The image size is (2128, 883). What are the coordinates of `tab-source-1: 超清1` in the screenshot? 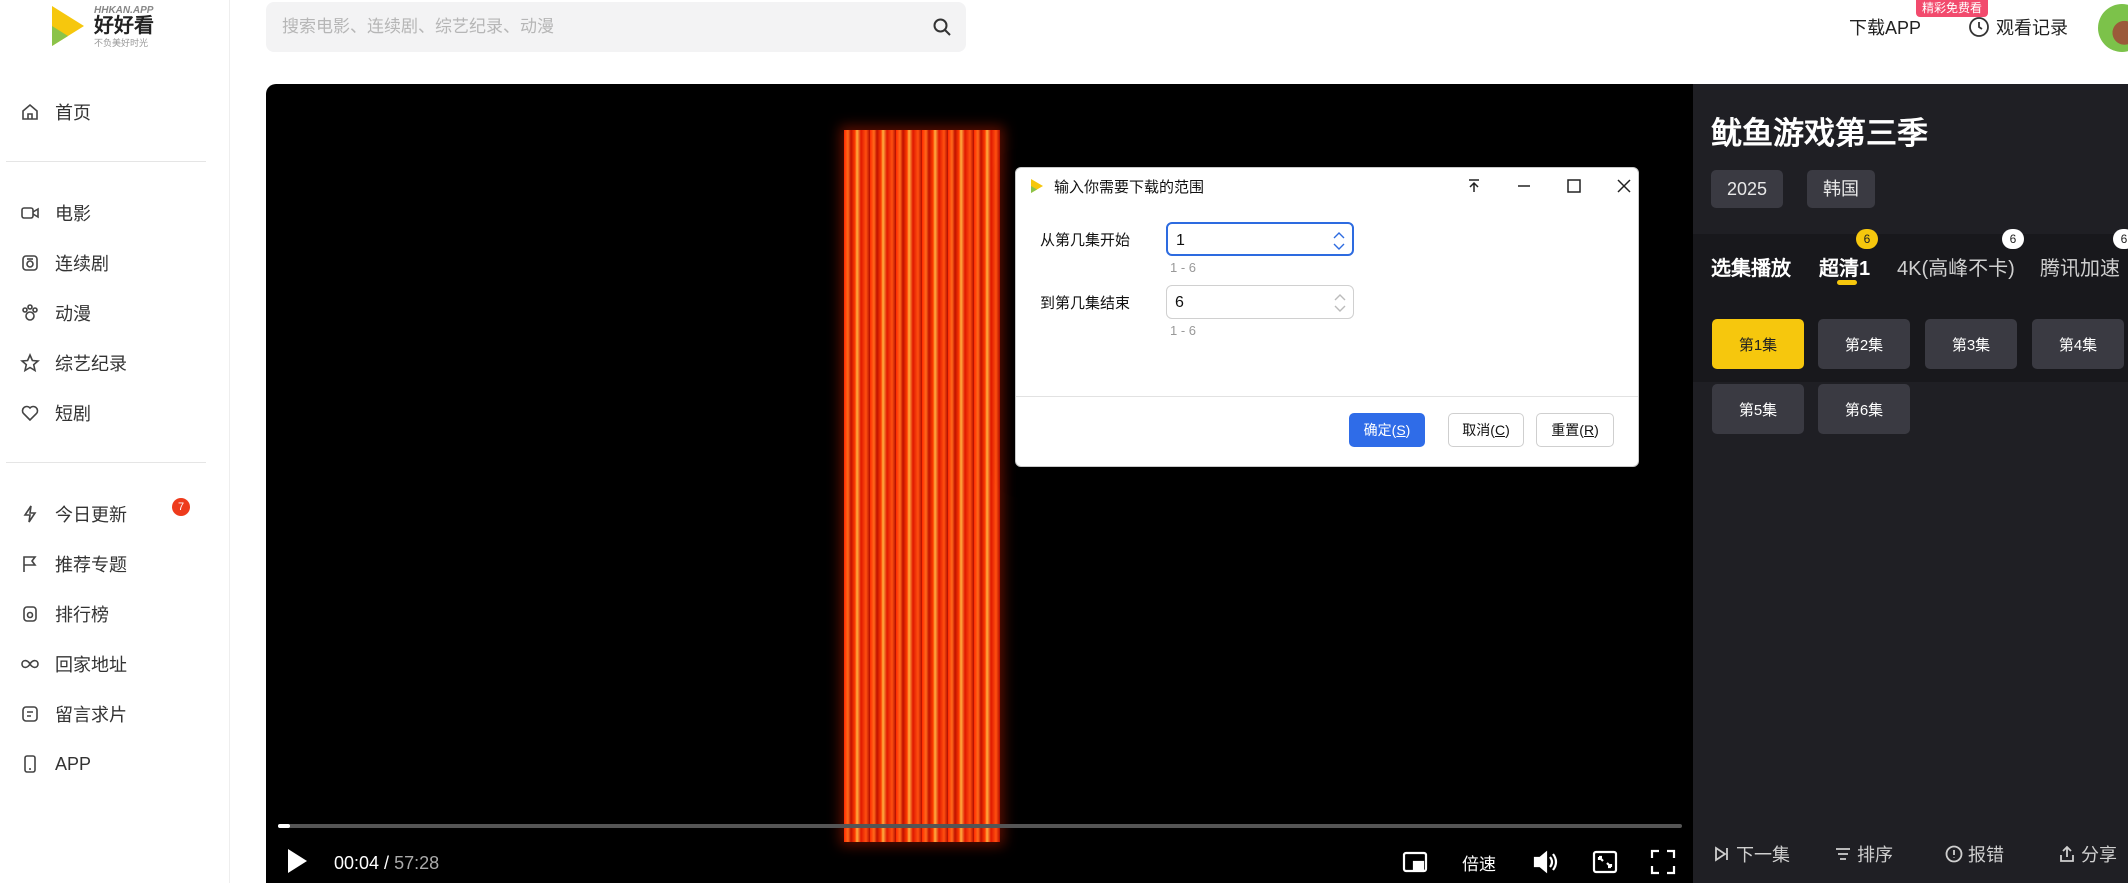 It's located at (1844, 266).